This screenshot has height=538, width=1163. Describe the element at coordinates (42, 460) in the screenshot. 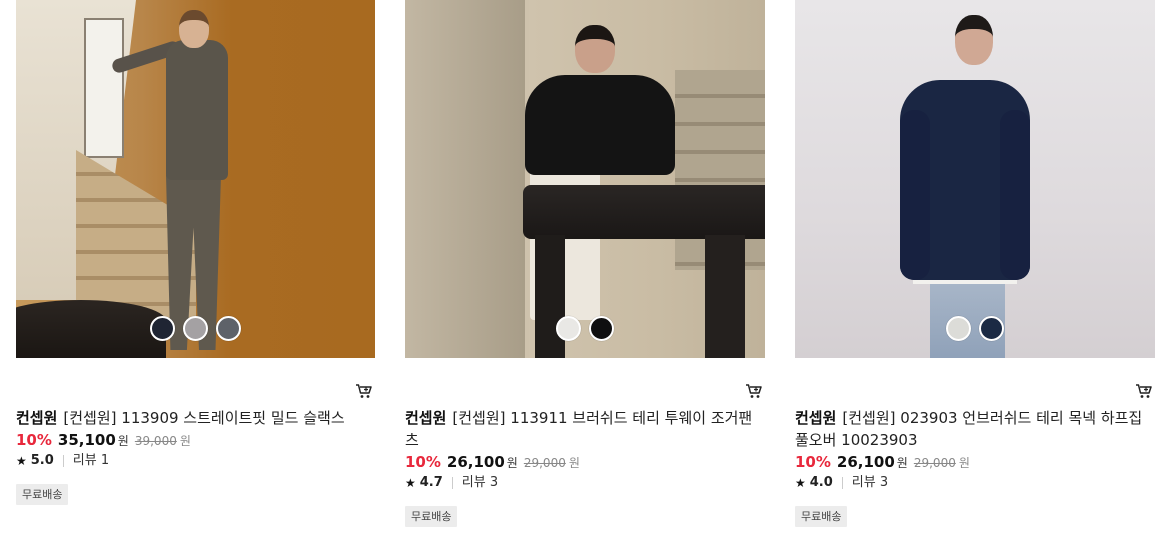

I see `rating-score: 5.0` at that location.